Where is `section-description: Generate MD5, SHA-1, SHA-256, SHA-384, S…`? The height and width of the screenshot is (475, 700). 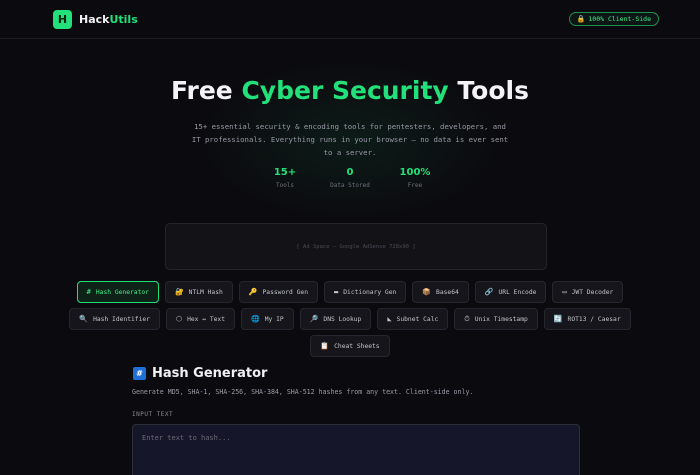
section-description: Generate MD5, SHA-1, SHA-256, SHA-384, S… is located at coordinates (303, 392).